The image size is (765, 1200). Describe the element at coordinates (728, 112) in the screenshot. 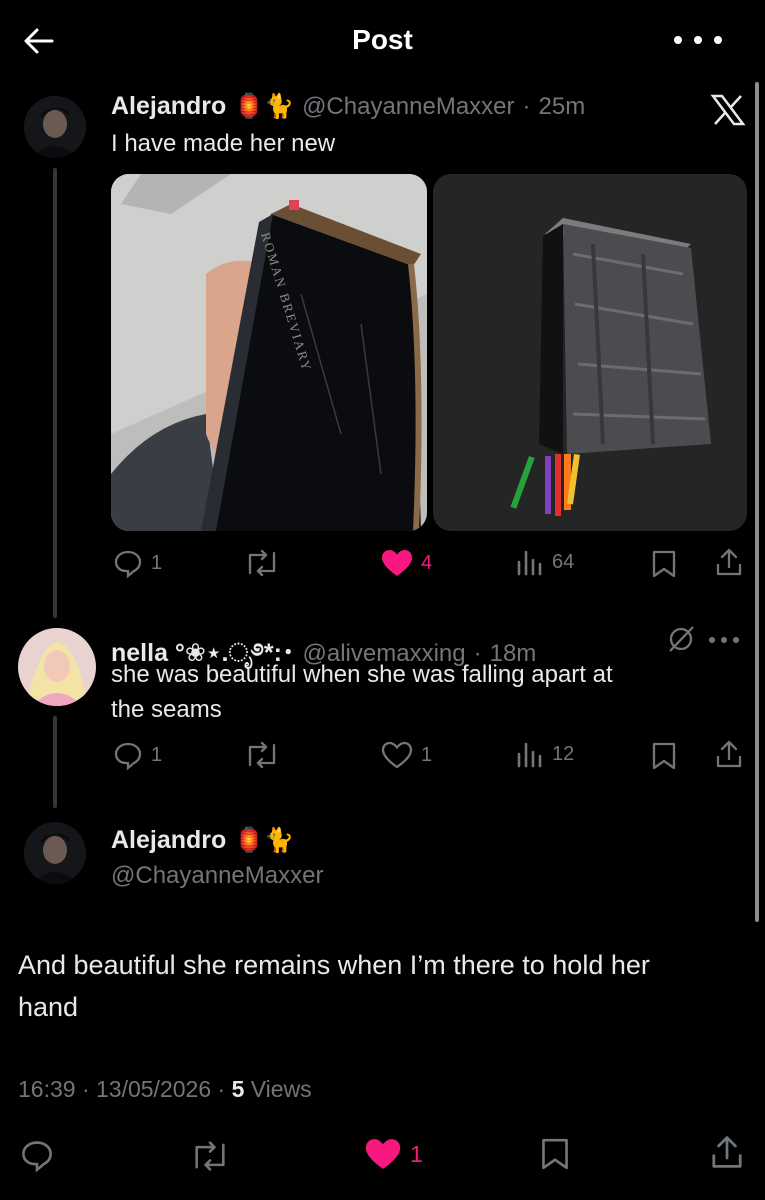

I see `x-logo-icon` at that location.